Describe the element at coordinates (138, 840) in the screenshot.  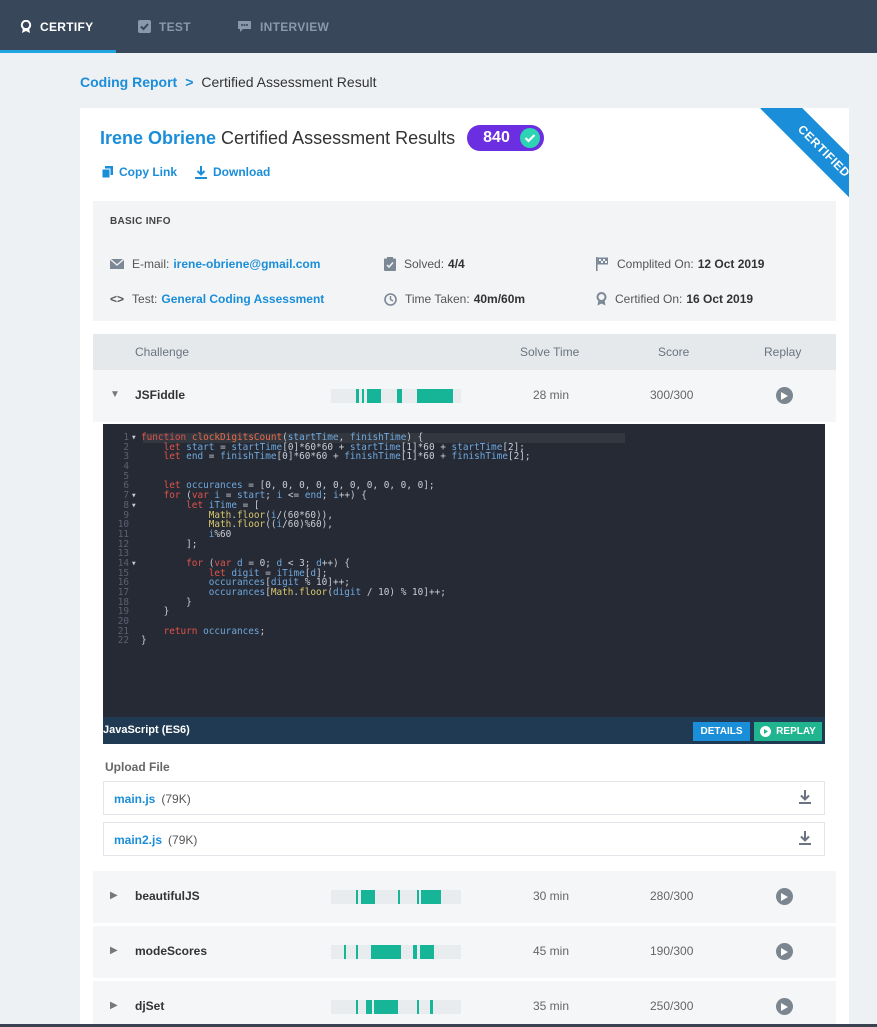
I see `file-name: main2.js` at that location.